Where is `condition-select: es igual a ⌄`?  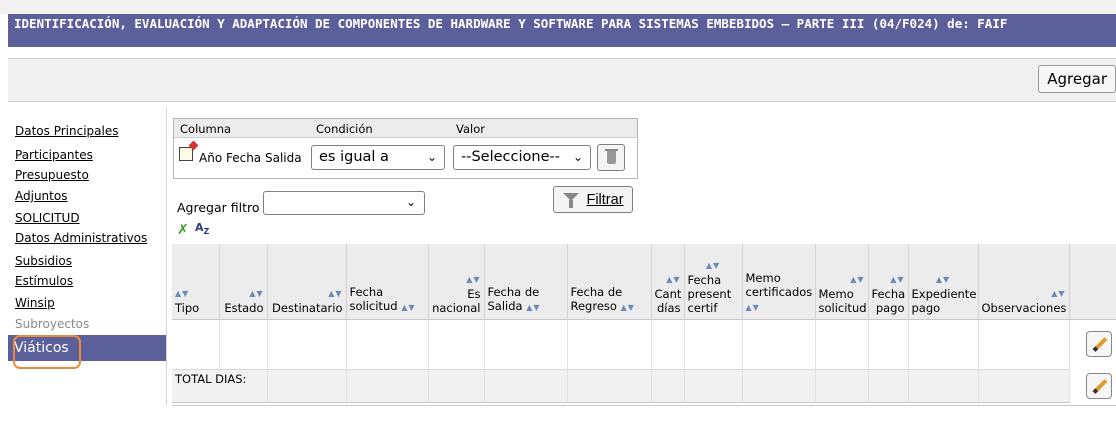
condition-select: es igual a ⌄ is located at coordinates (378, 157).